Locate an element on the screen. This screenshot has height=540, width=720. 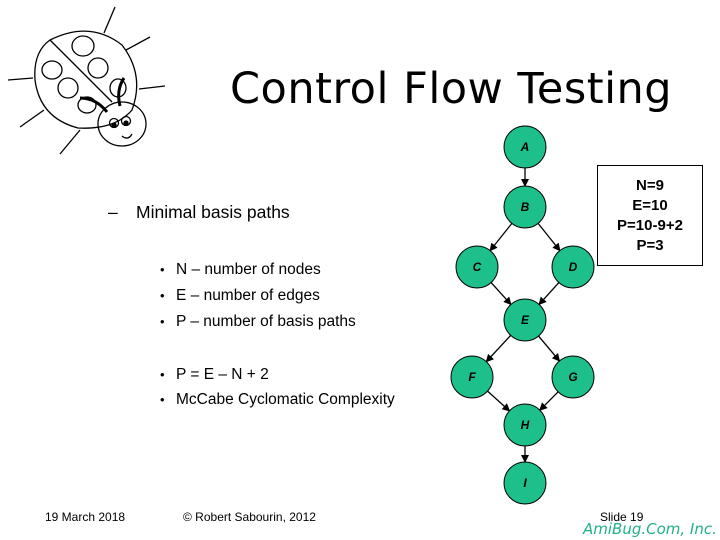
calc-line: P=3 is located at coordinates (650, 245).